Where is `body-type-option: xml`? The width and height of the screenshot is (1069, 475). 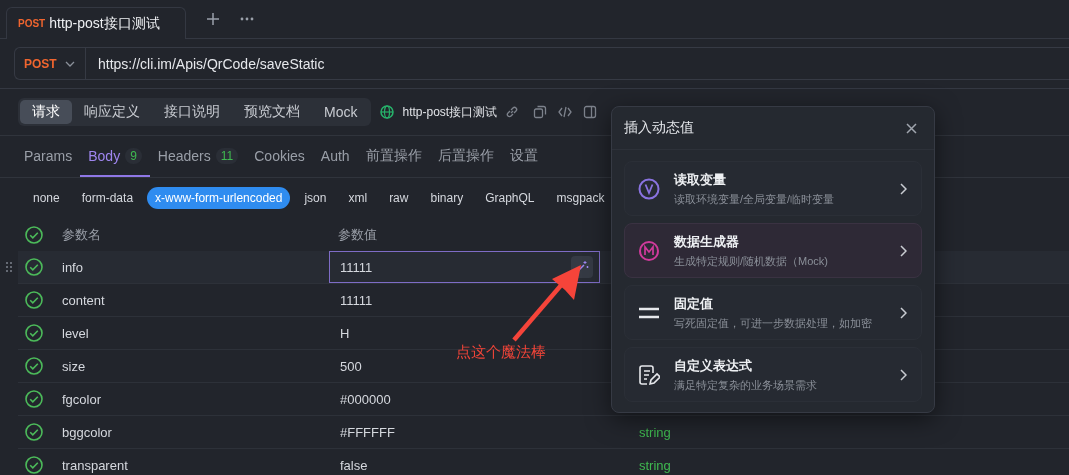 body-type-option: xml is located at coordinates (358, 198).